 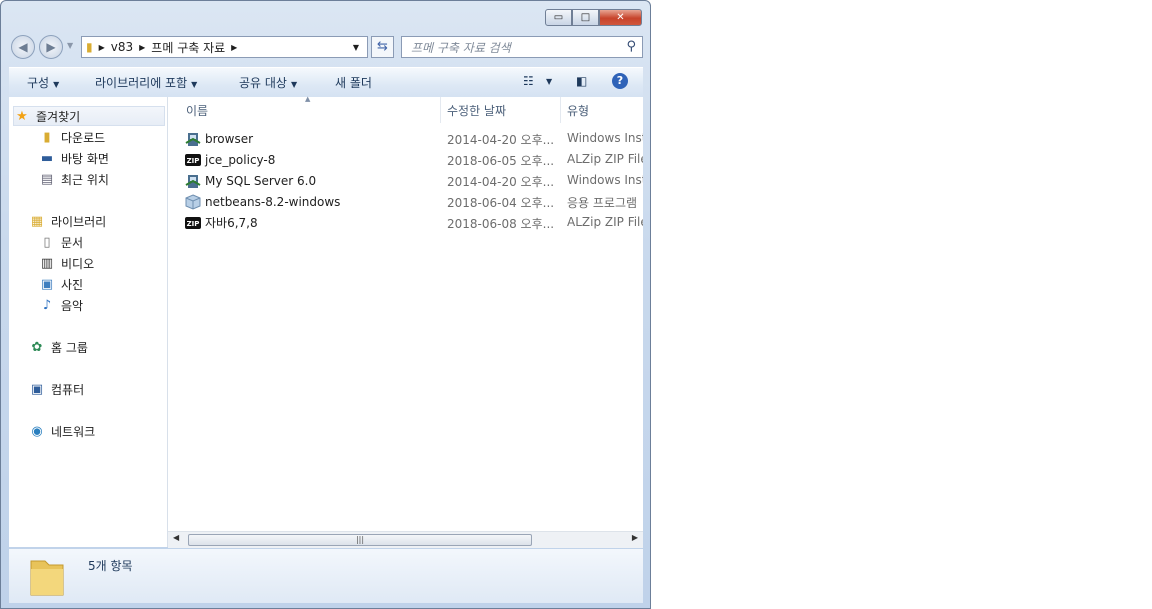 What do you see at coordinates (69, 347) in the screenshot?
I see `nav-label: 홈 그룹` at bounding box center [69, 347].